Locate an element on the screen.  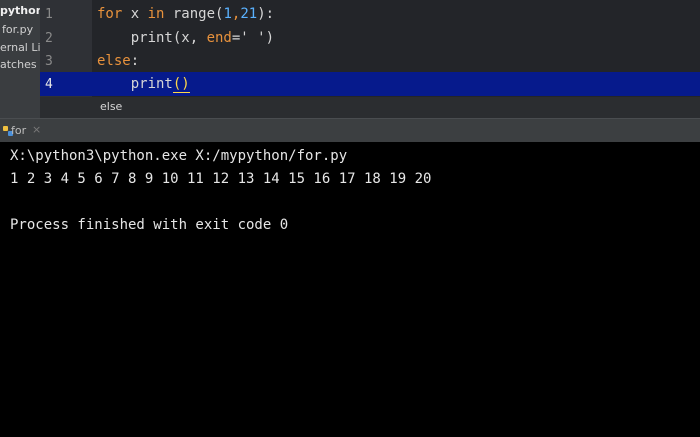
print-call: print(x, is located at coordinates (168, 38).